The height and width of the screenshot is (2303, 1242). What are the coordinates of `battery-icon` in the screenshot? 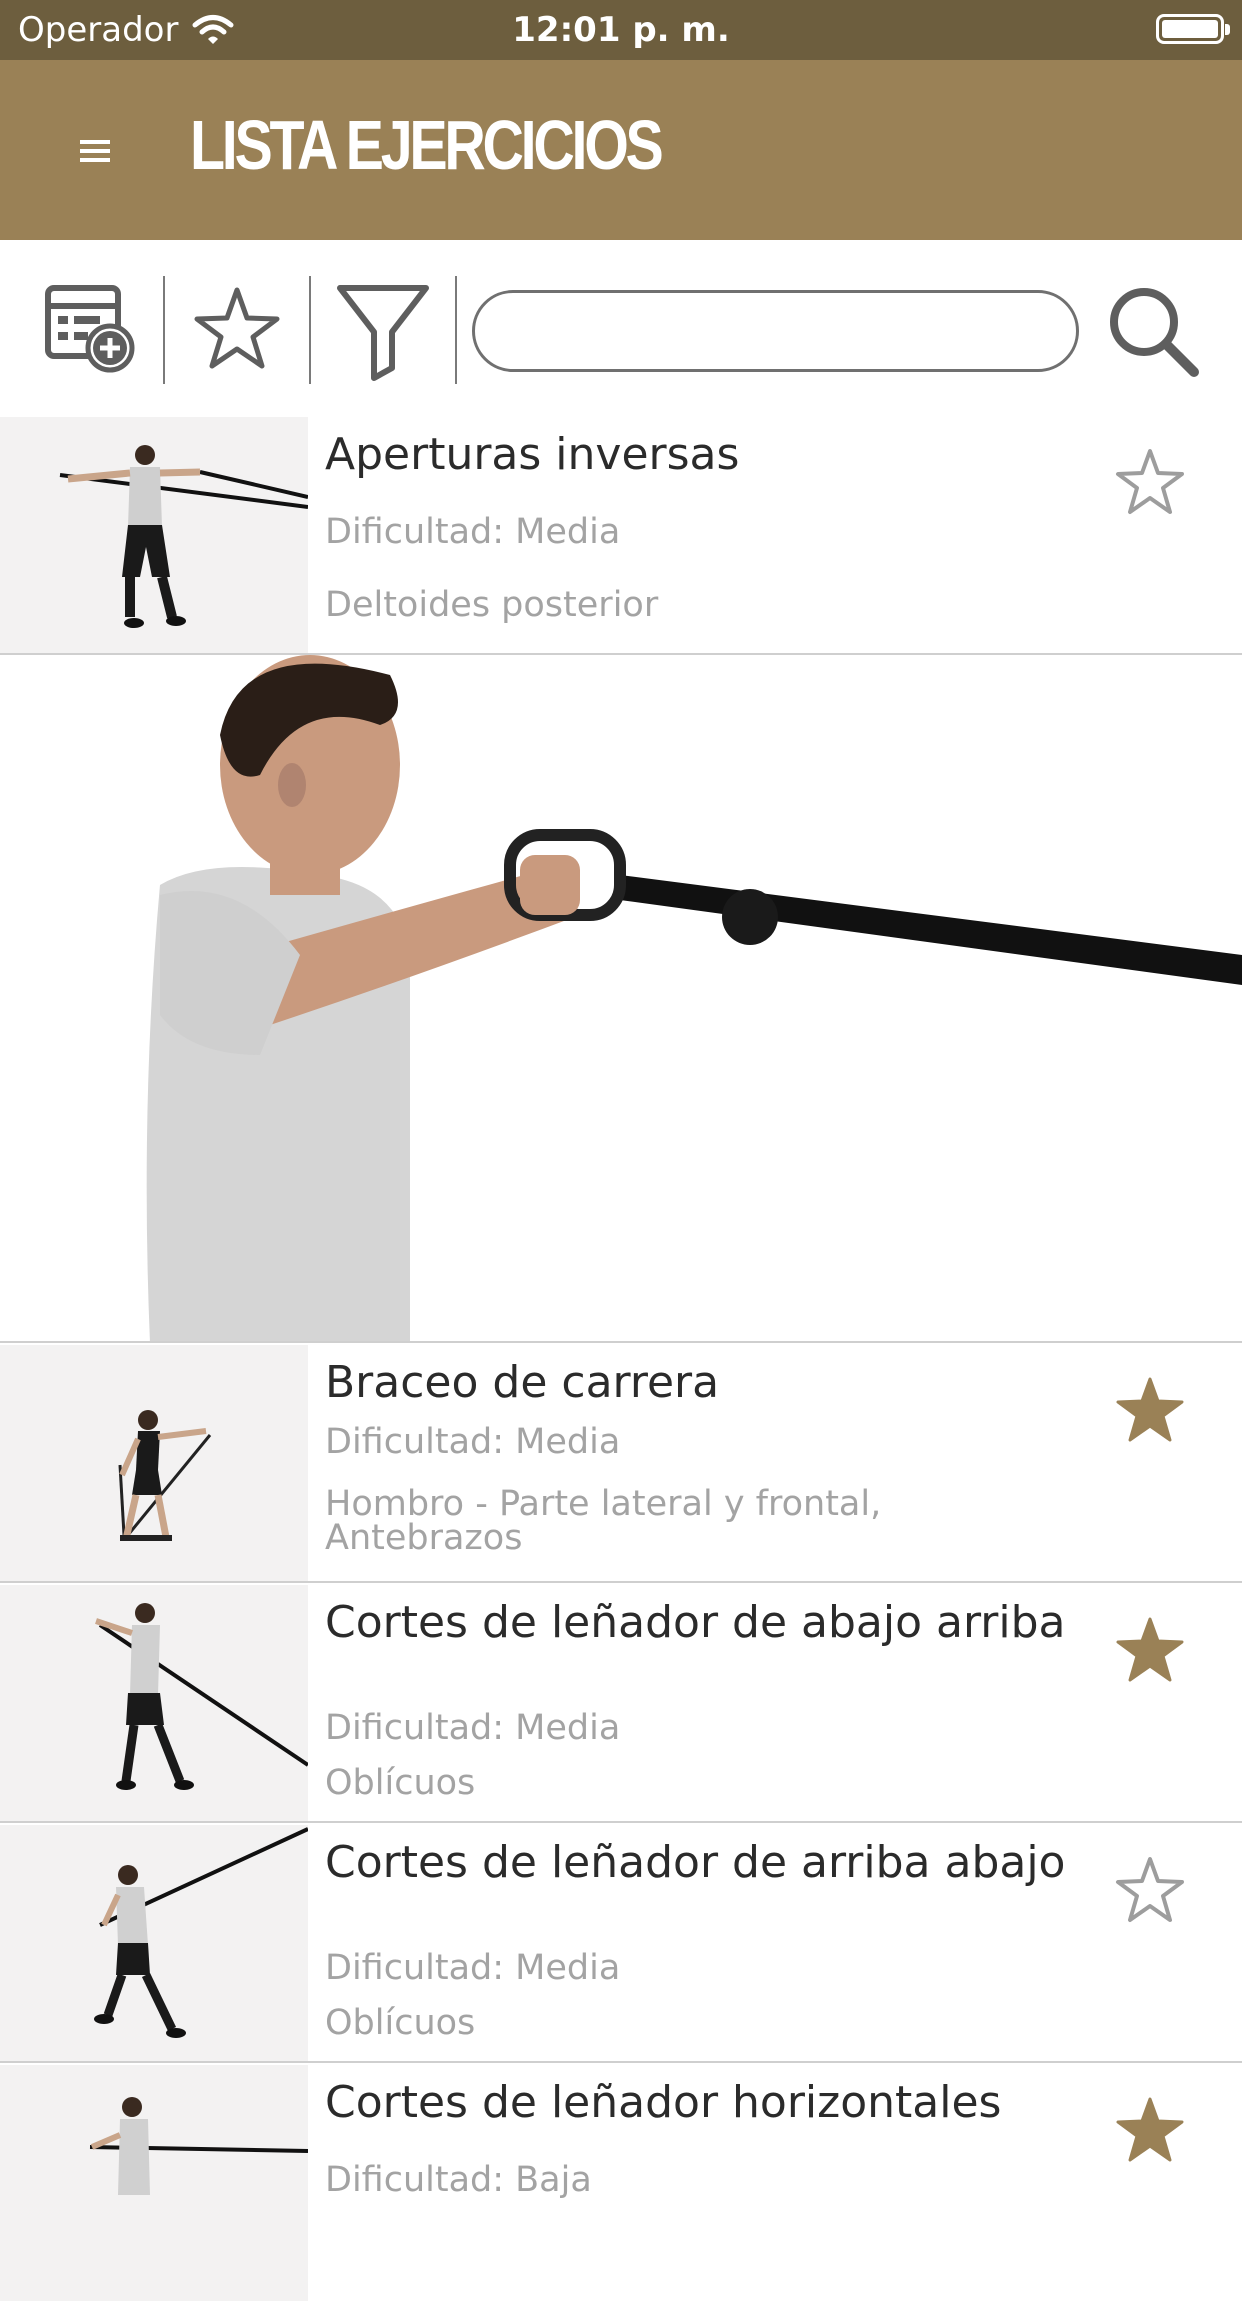 It's located at (1193, 29).